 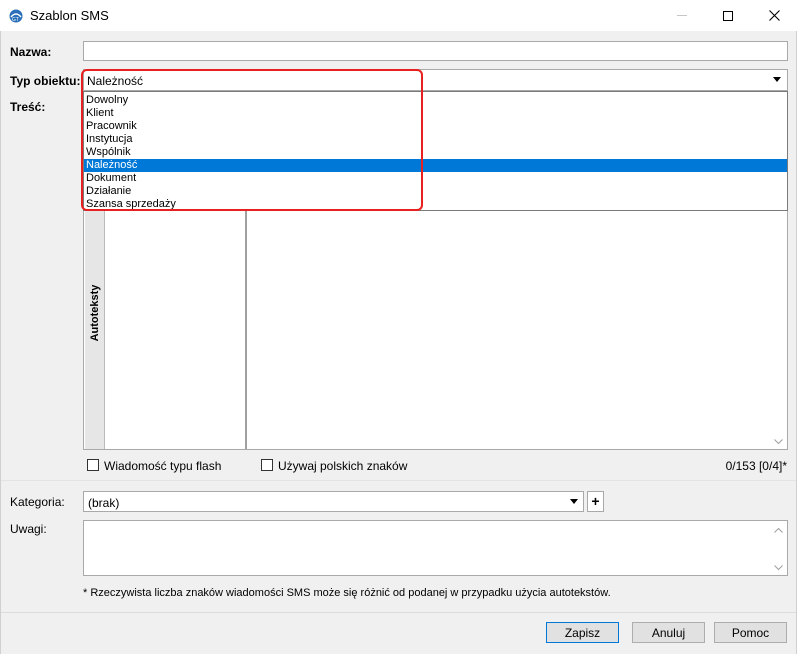 I want to click on close-button, so click(x=774, y=15).